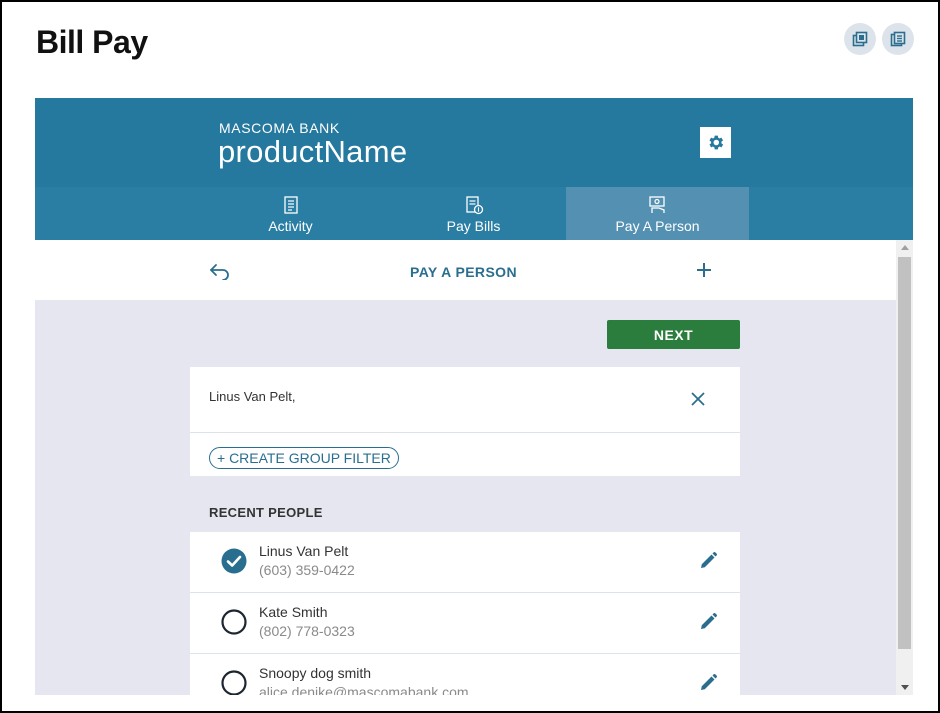 This screenshot has height=713, width=940. What do you see at coordinates (304, 458) in the screenshot?
I see `create-group-filter-button: + CREATE GROUP FILTER` at bounding box center [304, 458].